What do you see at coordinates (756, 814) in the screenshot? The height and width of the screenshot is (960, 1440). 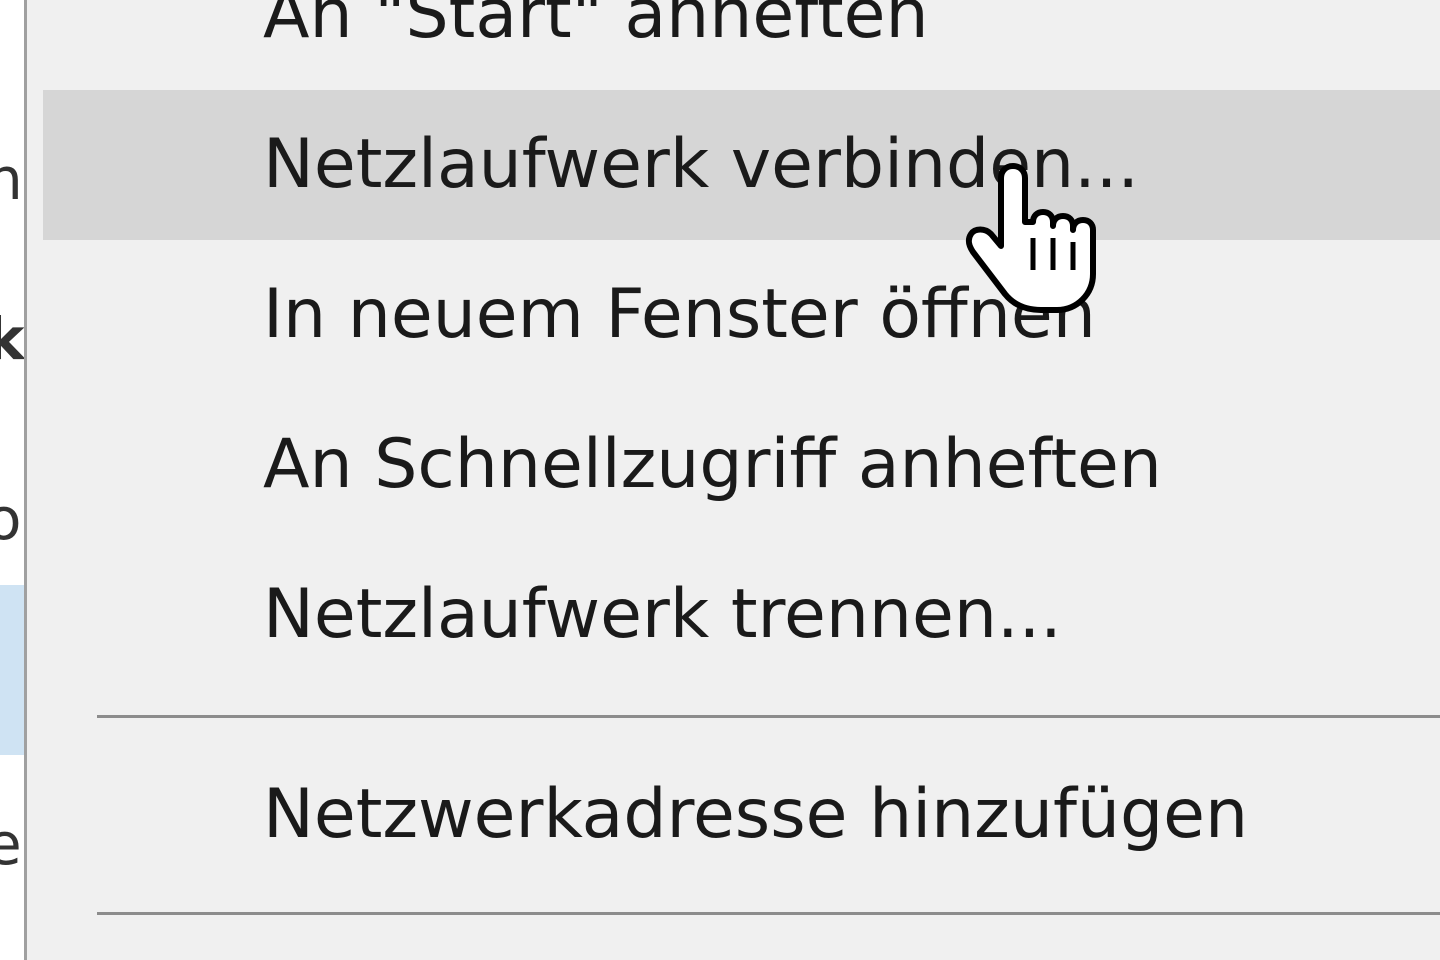 I see `menu-item-label: Netzwerkadresse hinzufügen` at bounding box center [756, 814].